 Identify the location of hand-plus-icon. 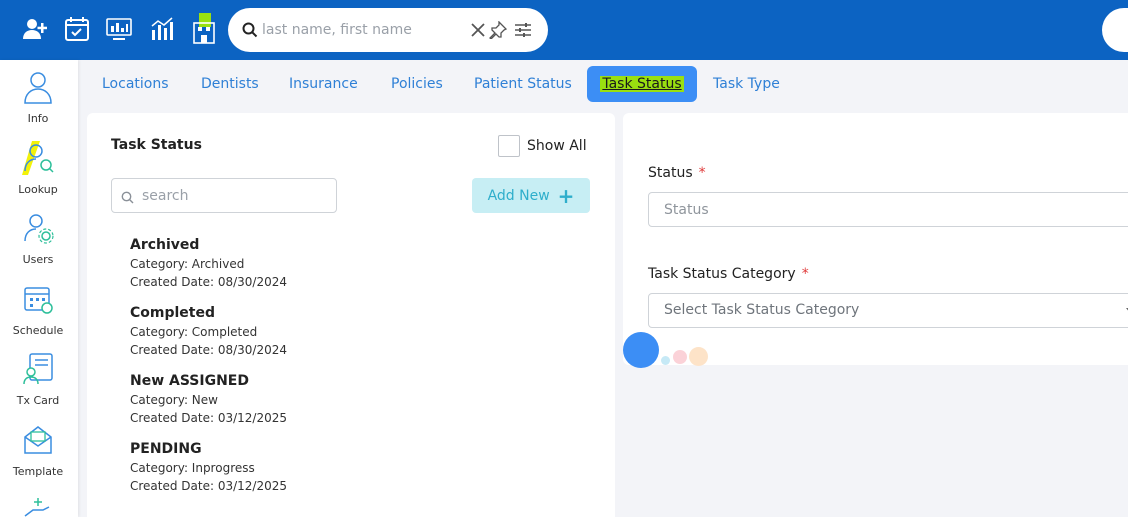
(38, 506).